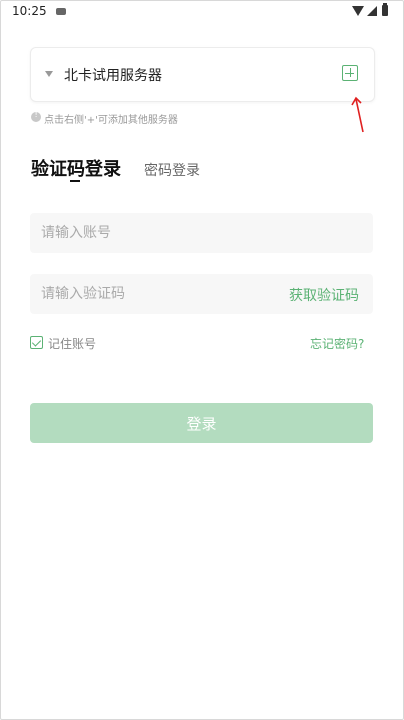  What do you see at coordinates (372, 11) in the screenshot?
I see `signal-icon` at bounding box center [372, 11].